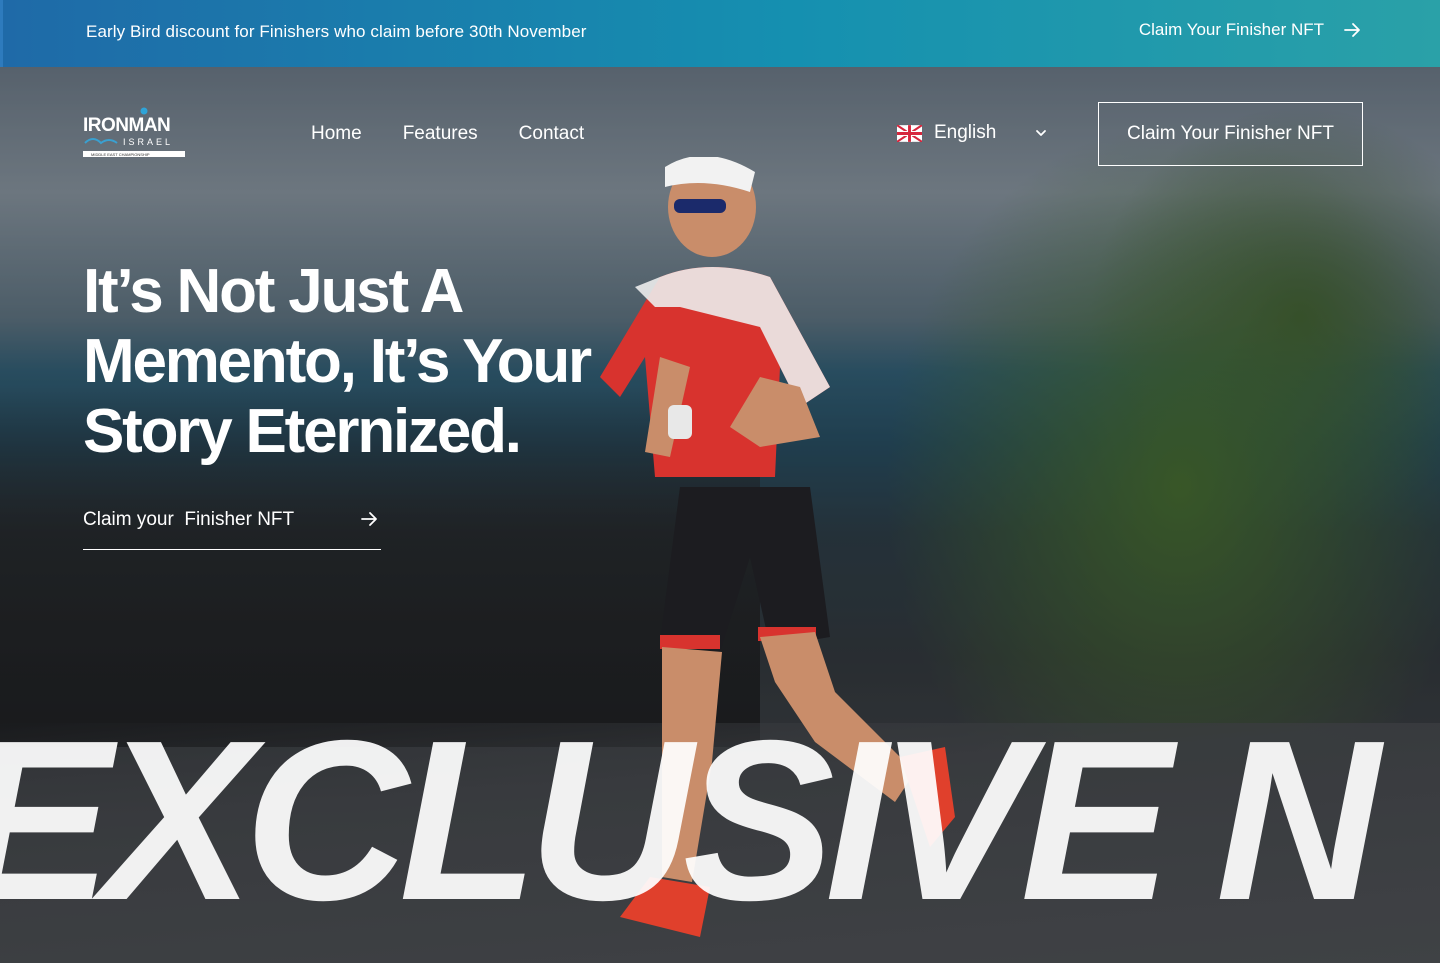 The width and height of the screenshot is (1440, 963). What do you see at coordinates (302, 431) in the screenshot?
I see `hero-headline-line-3: Story Eternized.` at bounding box center [302, 431].